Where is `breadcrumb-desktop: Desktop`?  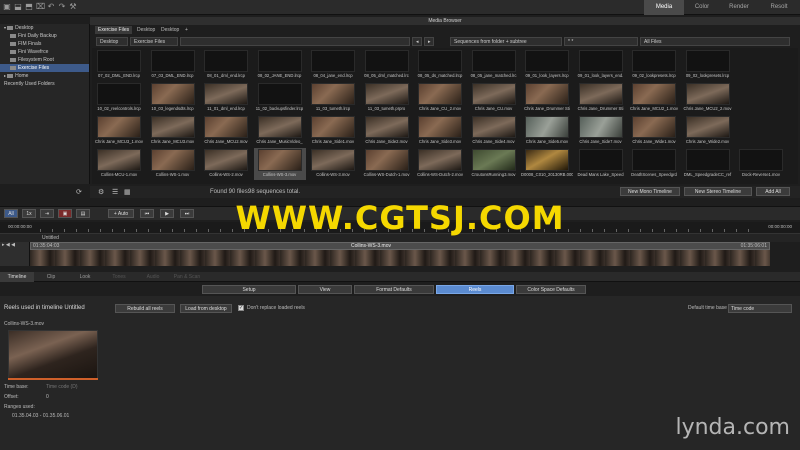
breadcrumb-desktop: Desktop is located at coordinates (112, 41).